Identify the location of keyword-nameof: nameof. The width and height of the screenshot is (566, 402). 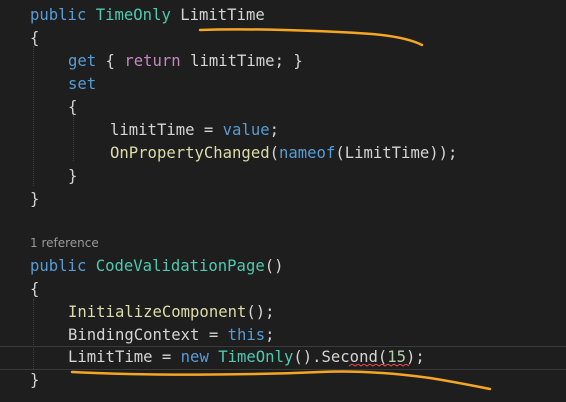
(307, 153).